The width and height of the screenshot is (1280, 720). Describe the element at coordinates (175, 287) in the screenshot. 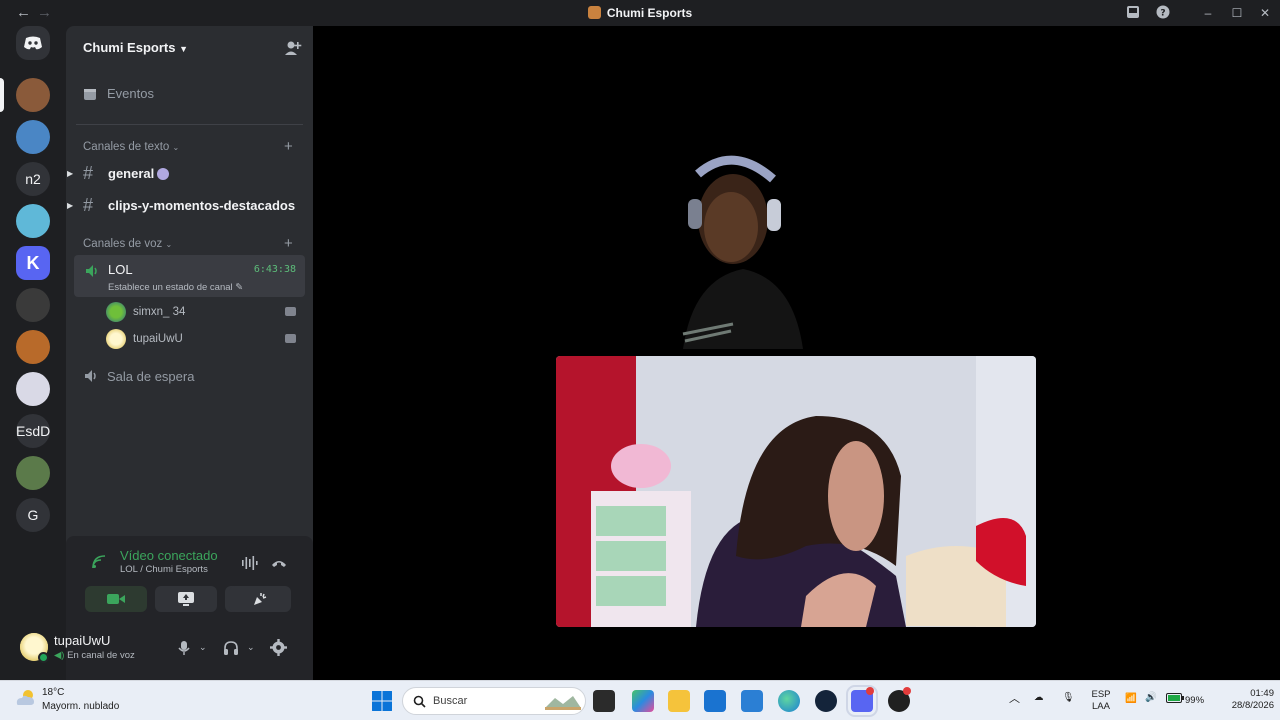

I see `set-status-link: Establece un estado de canal ✎` at that location.